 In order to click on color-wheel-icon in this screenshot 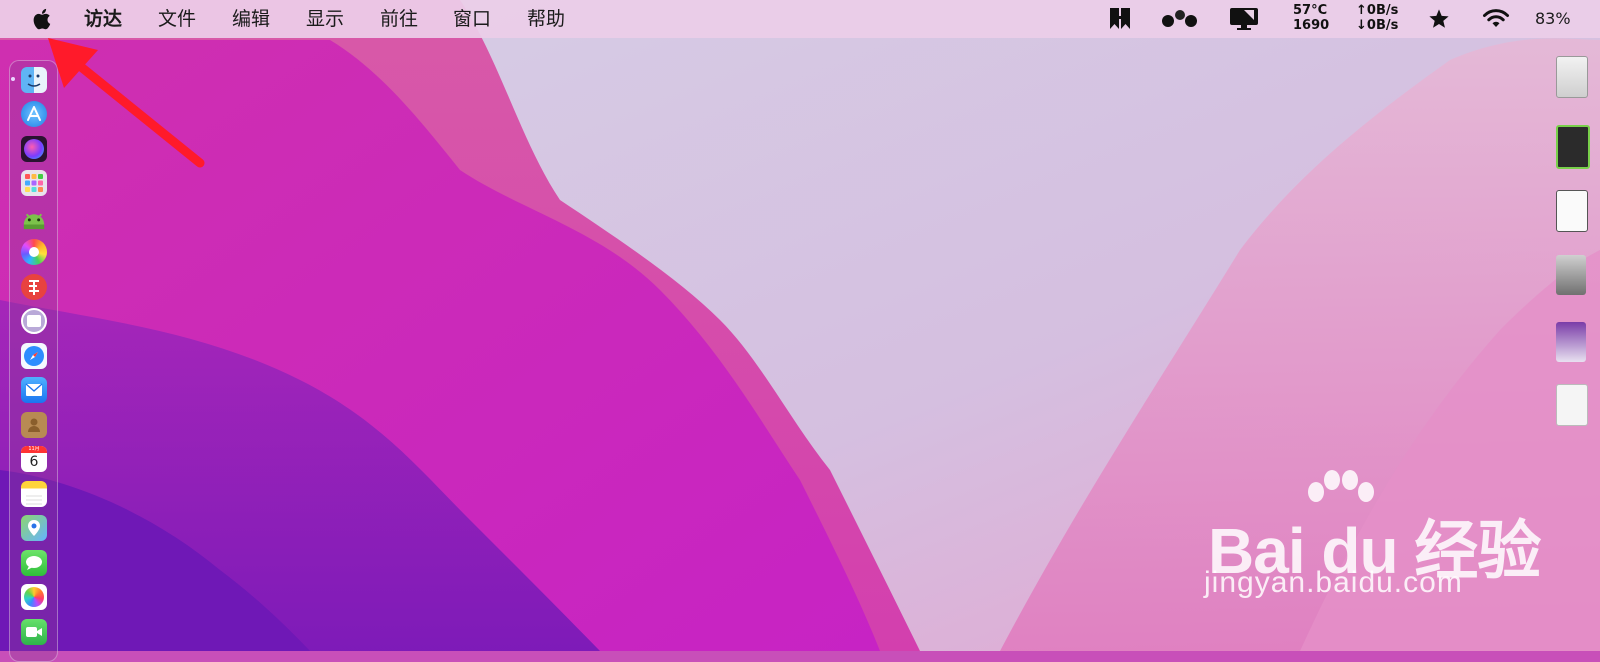, I will do `click(34, 252)`.